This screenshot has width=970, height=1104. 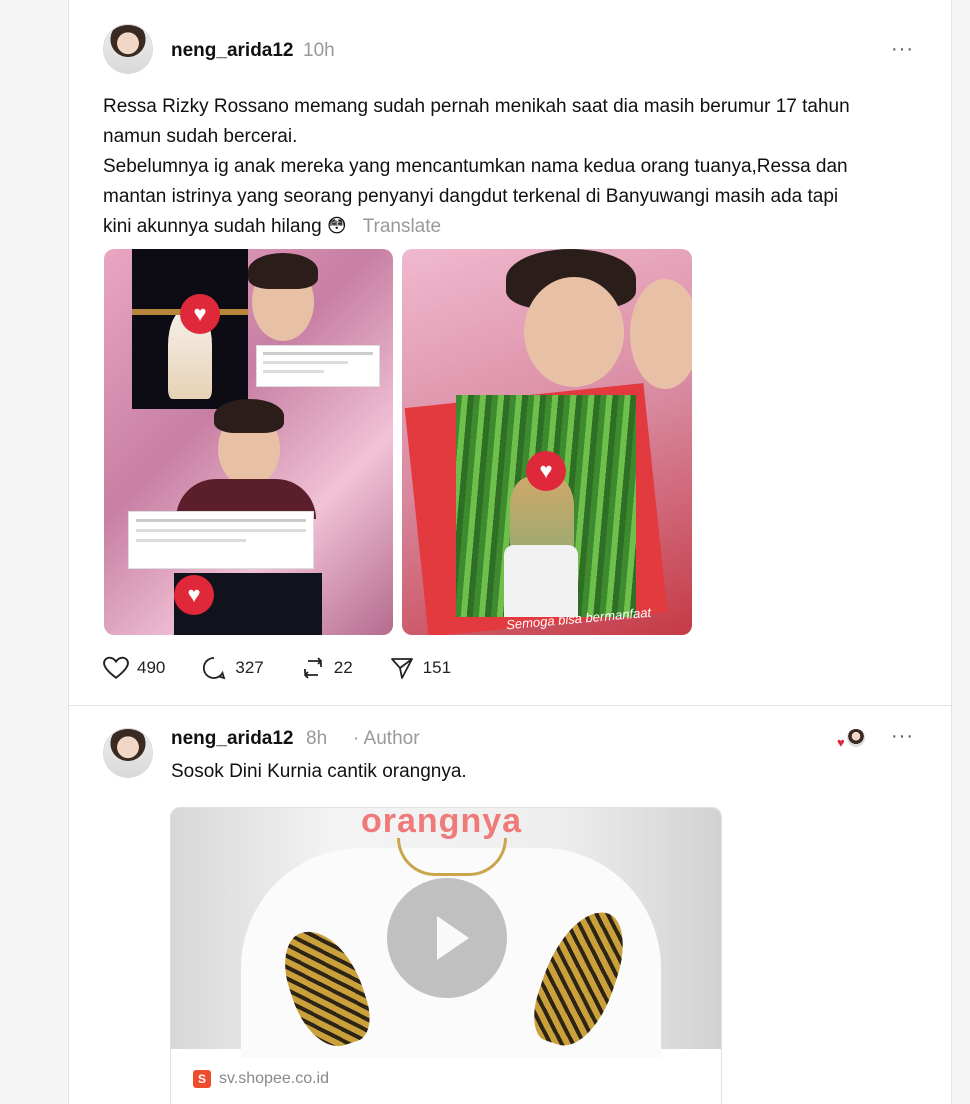 What do you see at coordinates (319, 51) in the screenshot?
I see `timestamp: 10h` at bounding box center [319, 51].